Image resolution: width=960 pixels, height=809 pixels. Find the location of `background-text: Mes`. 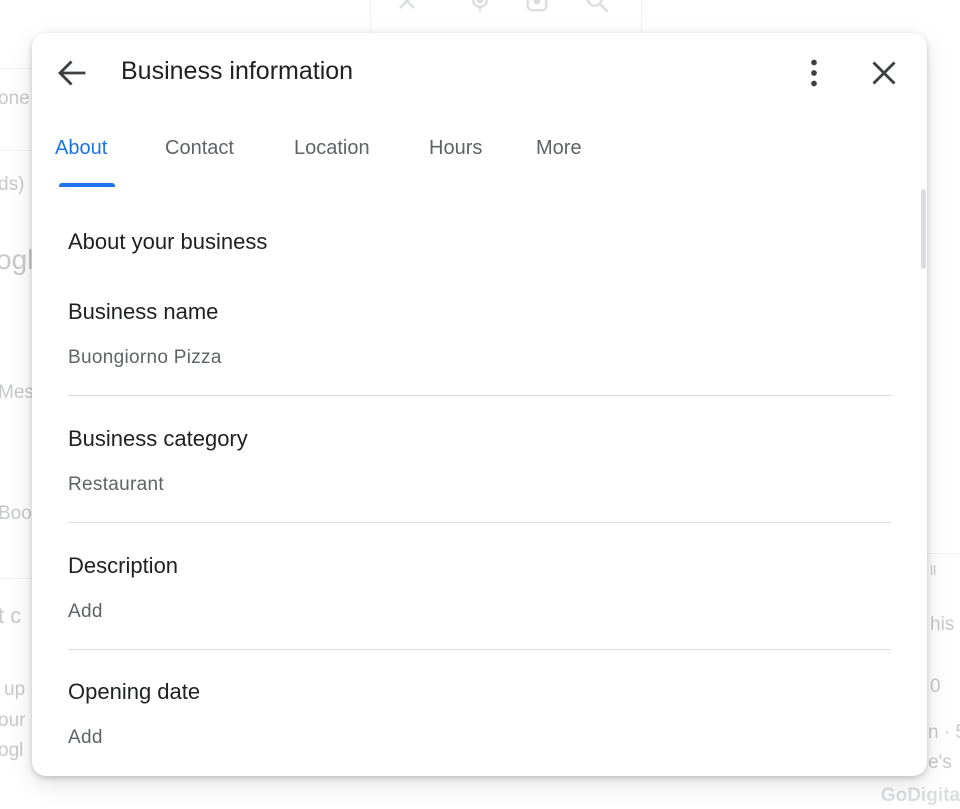

background-text: Mes is located at coordinates (17, 393).